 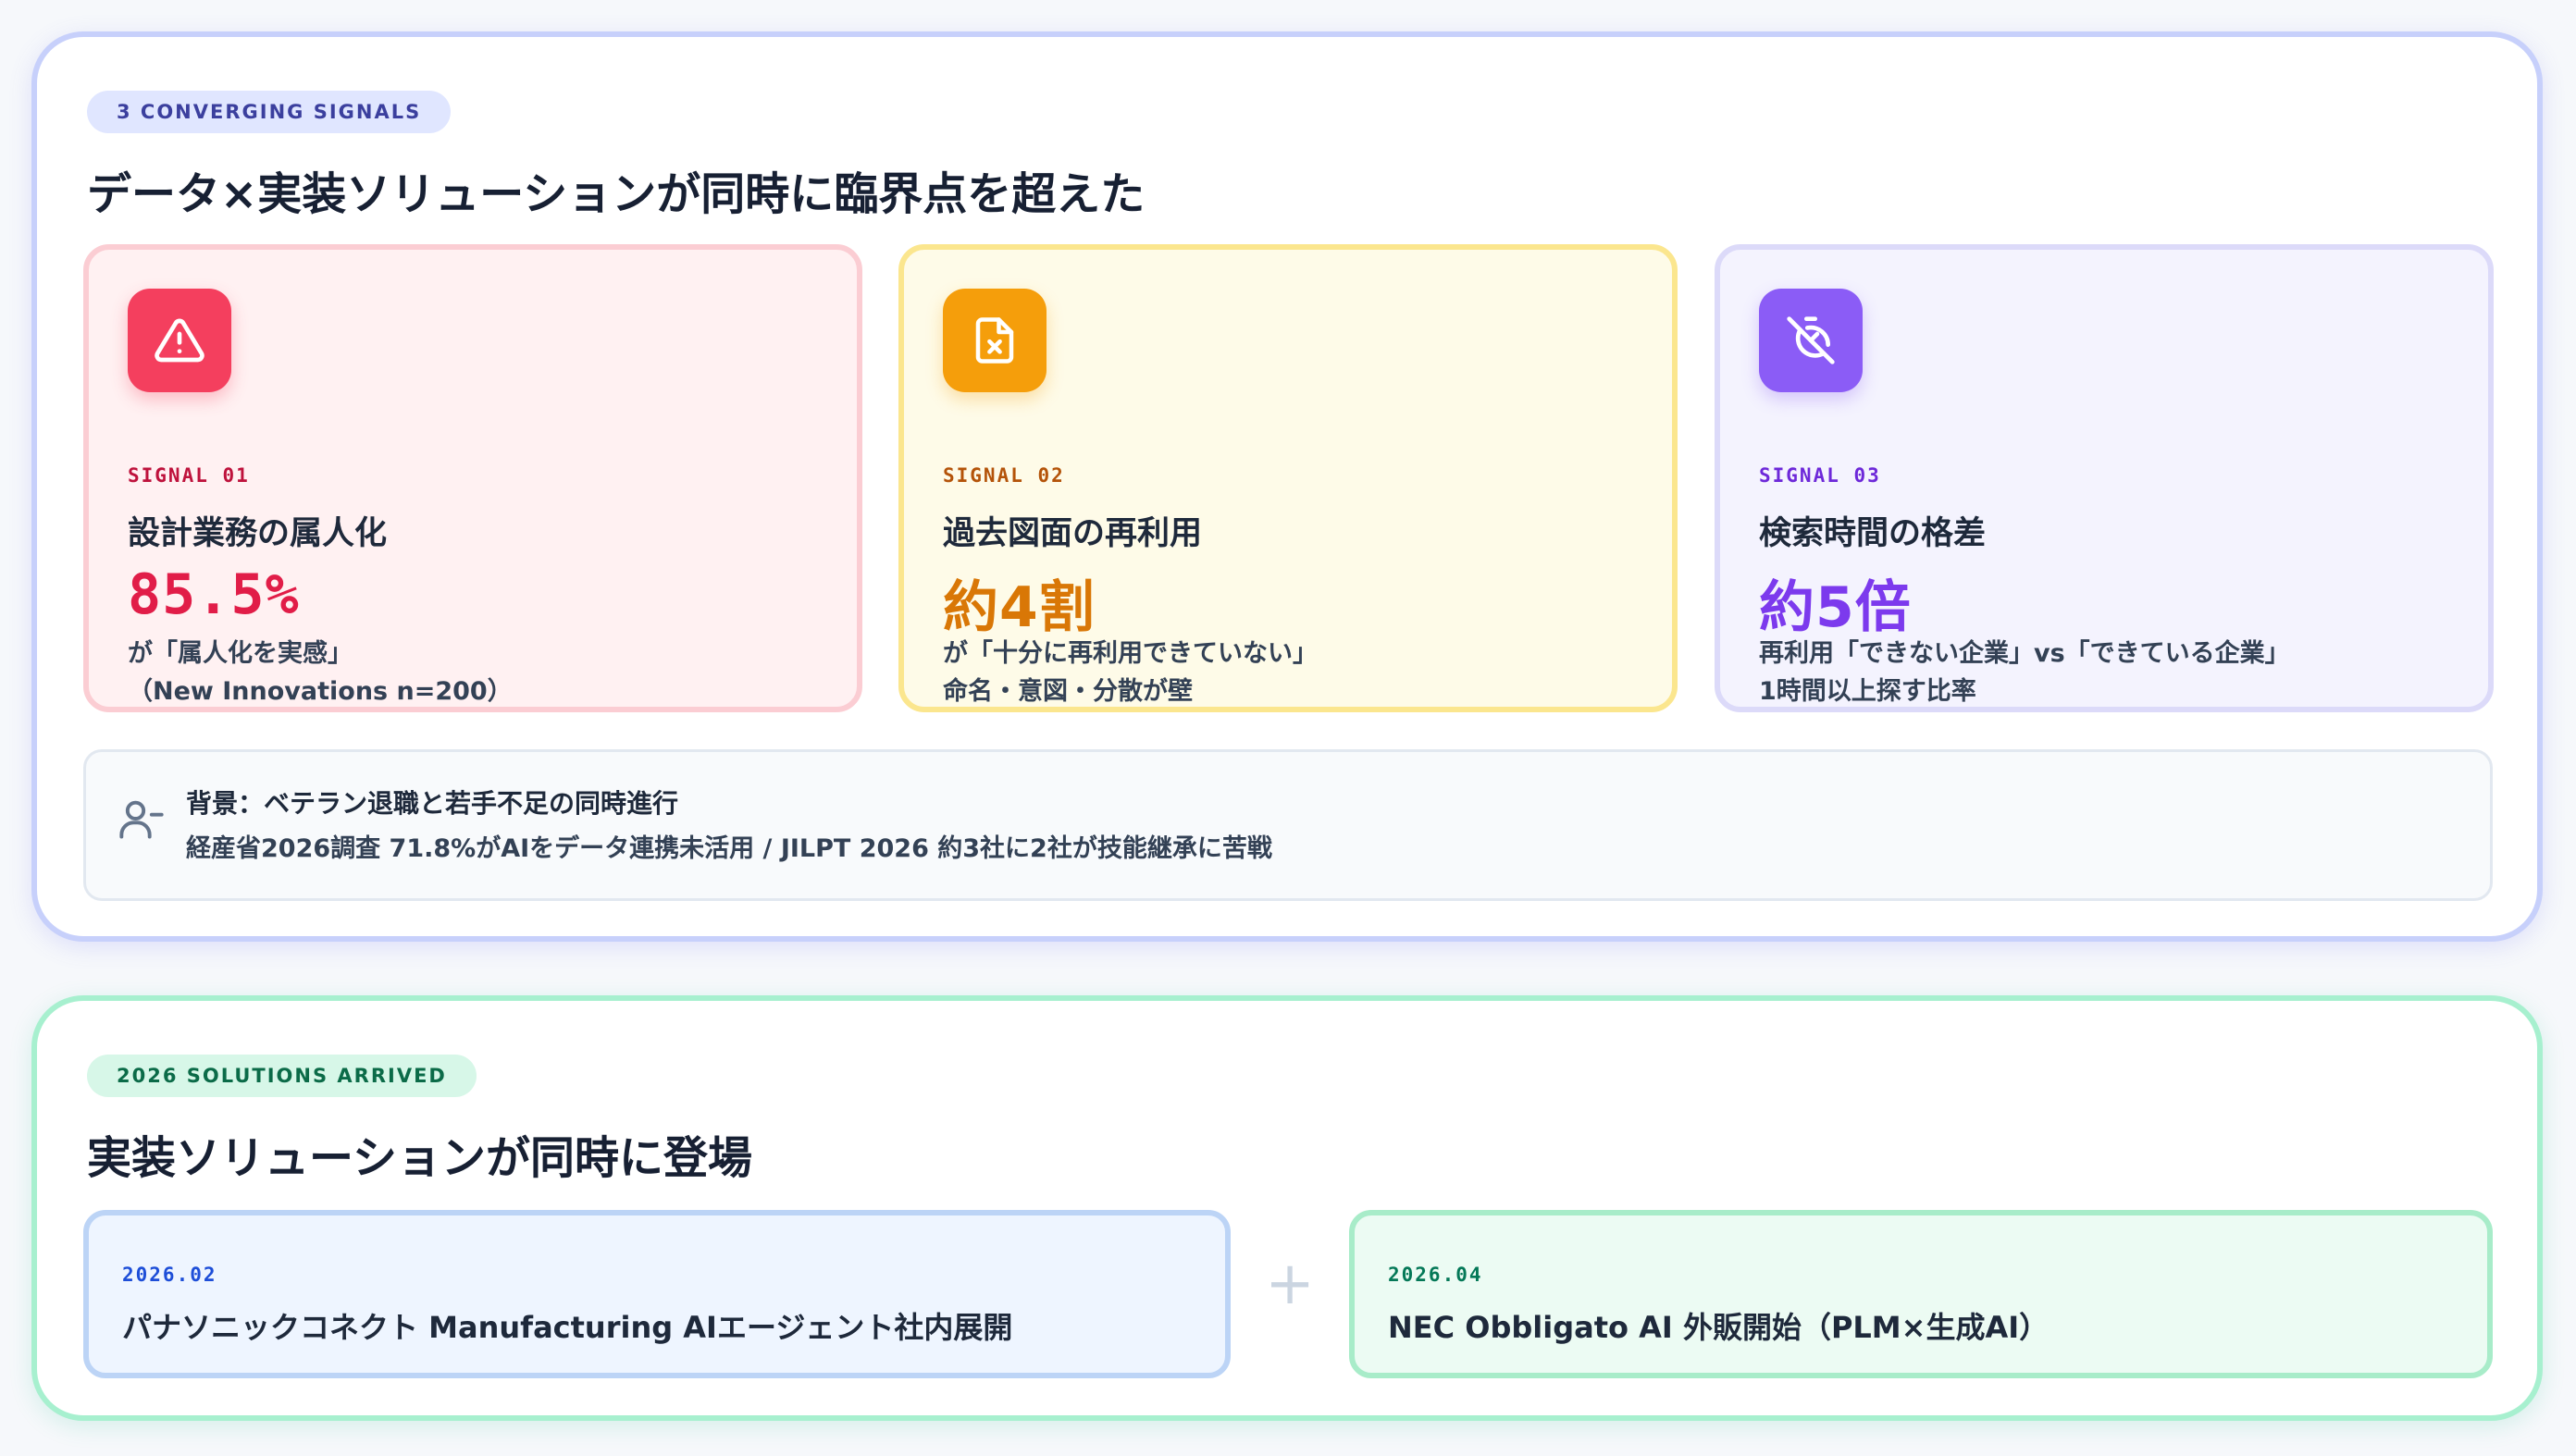 I want to click on solution-date: 2026.02, so click(x=169, y=1275).